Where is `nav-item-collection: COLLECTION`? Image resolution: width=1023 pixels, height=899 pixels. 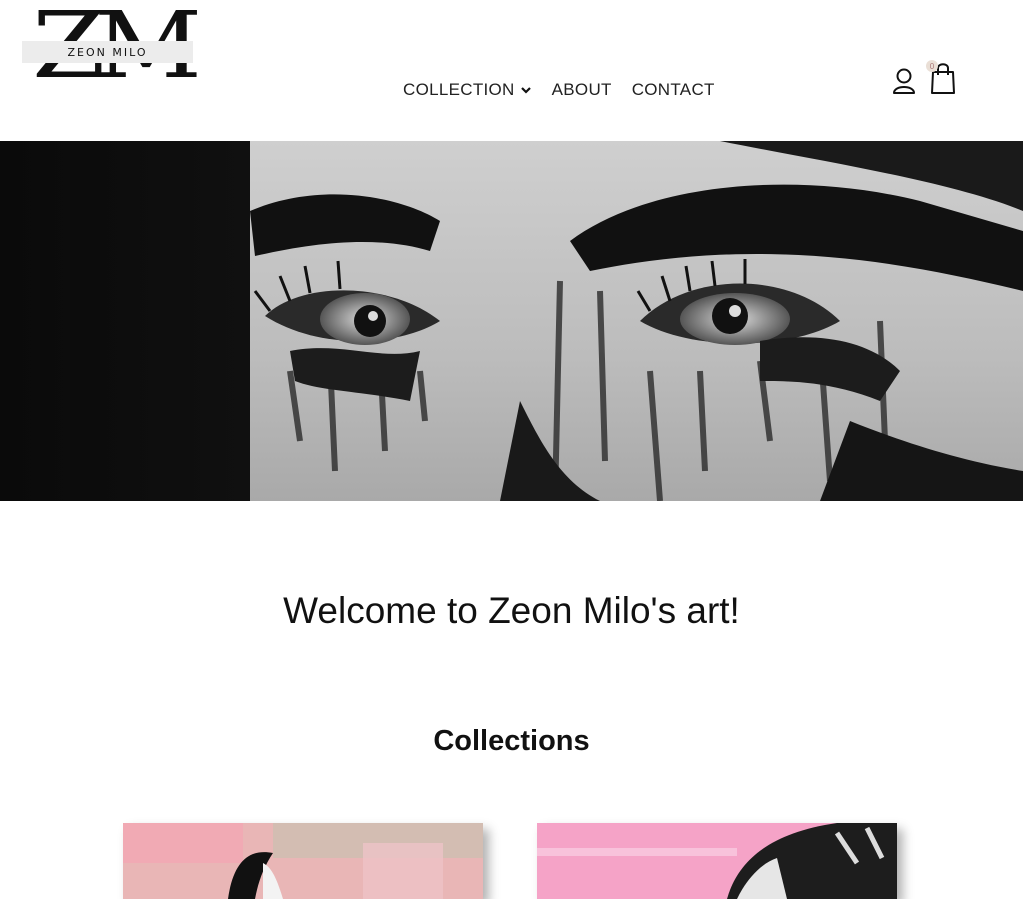 nav-item-collection: COLLECTION is located at coordinates (467, 90).